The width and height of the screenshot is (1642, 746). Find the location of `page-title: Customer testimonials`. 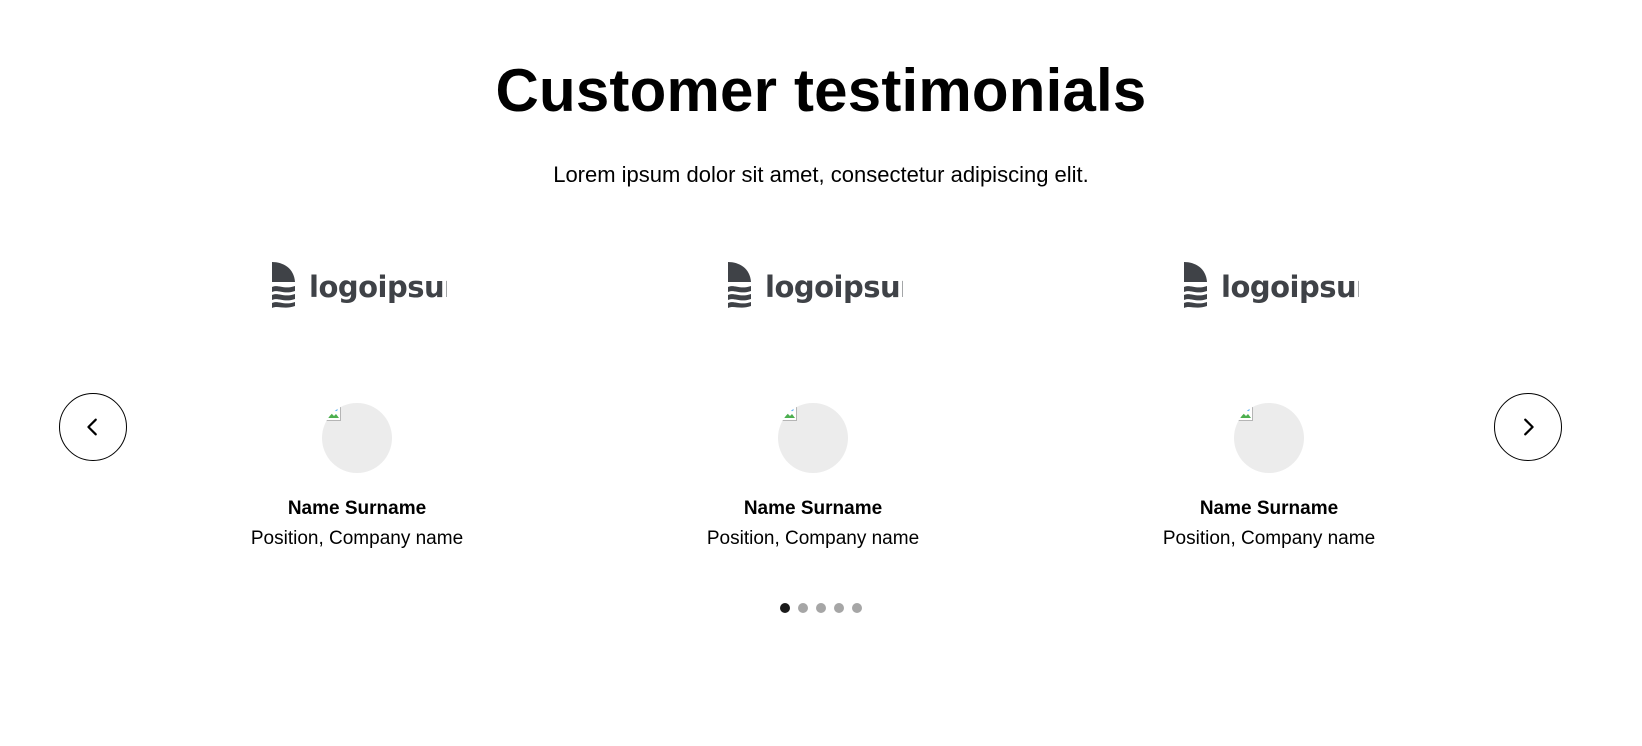

page-title: Customer testimonials is located at coordinates (821, 90).